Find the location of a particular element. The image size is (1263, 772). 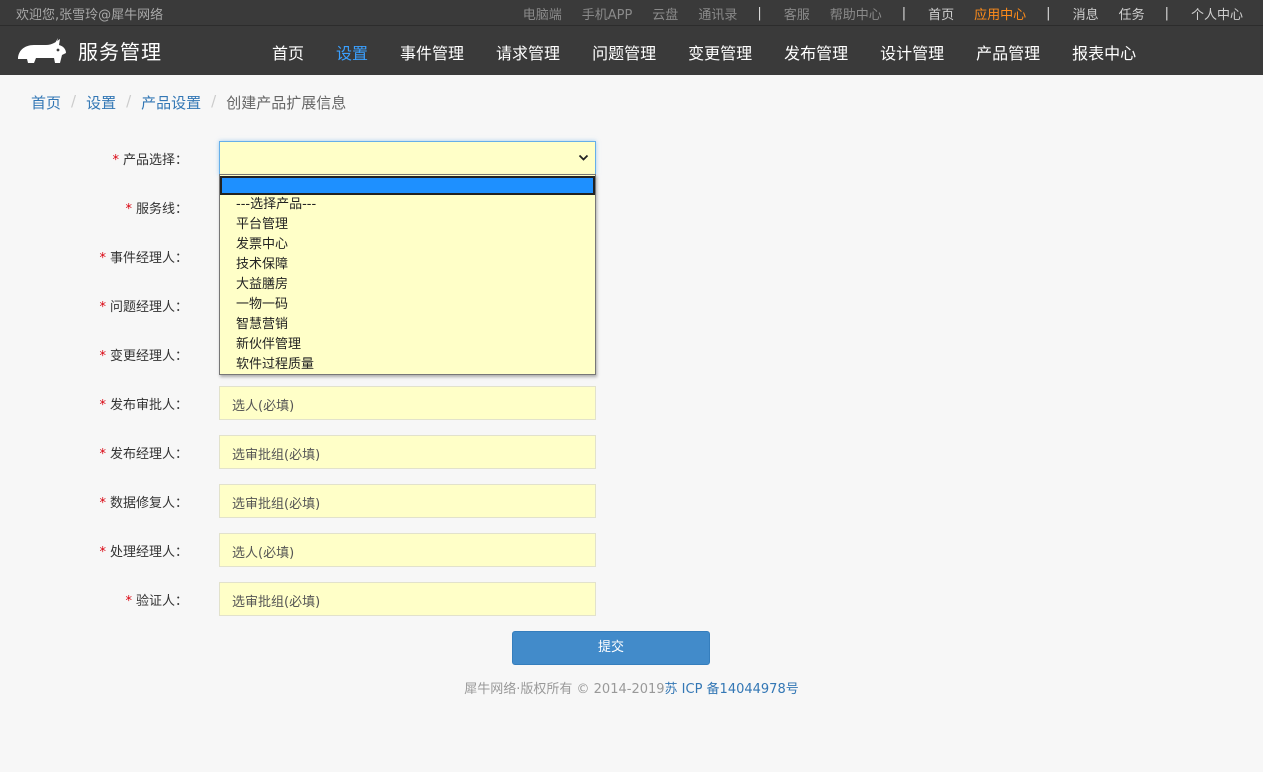

field-label: * 发布审批人： is located at coordinates (143, 403).